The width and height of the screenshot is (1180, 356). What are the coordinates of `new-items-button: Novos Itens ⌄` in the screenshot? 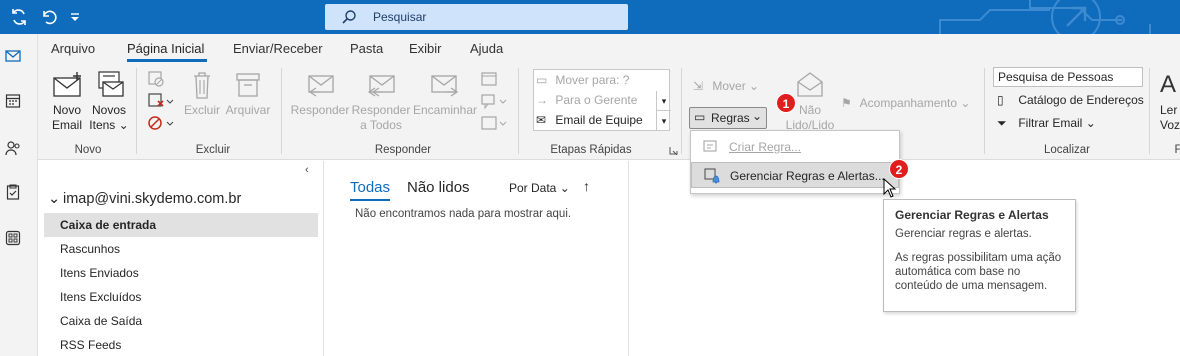 It's located at (109, 104).